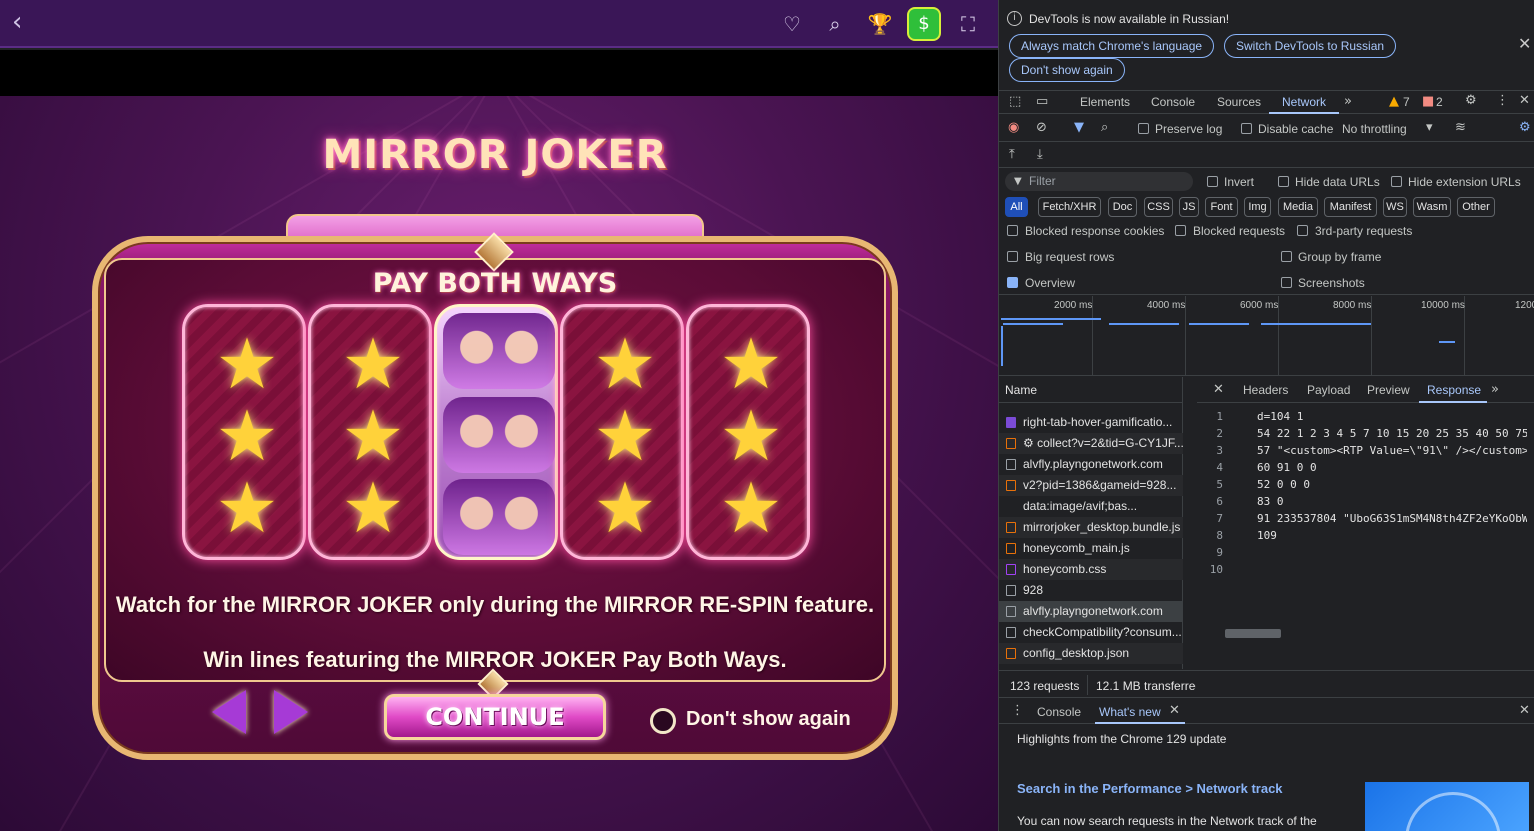 This screenshot has height=831, width=1534. I want to click on request-row: honeycomb.css, so click(1091, 569).